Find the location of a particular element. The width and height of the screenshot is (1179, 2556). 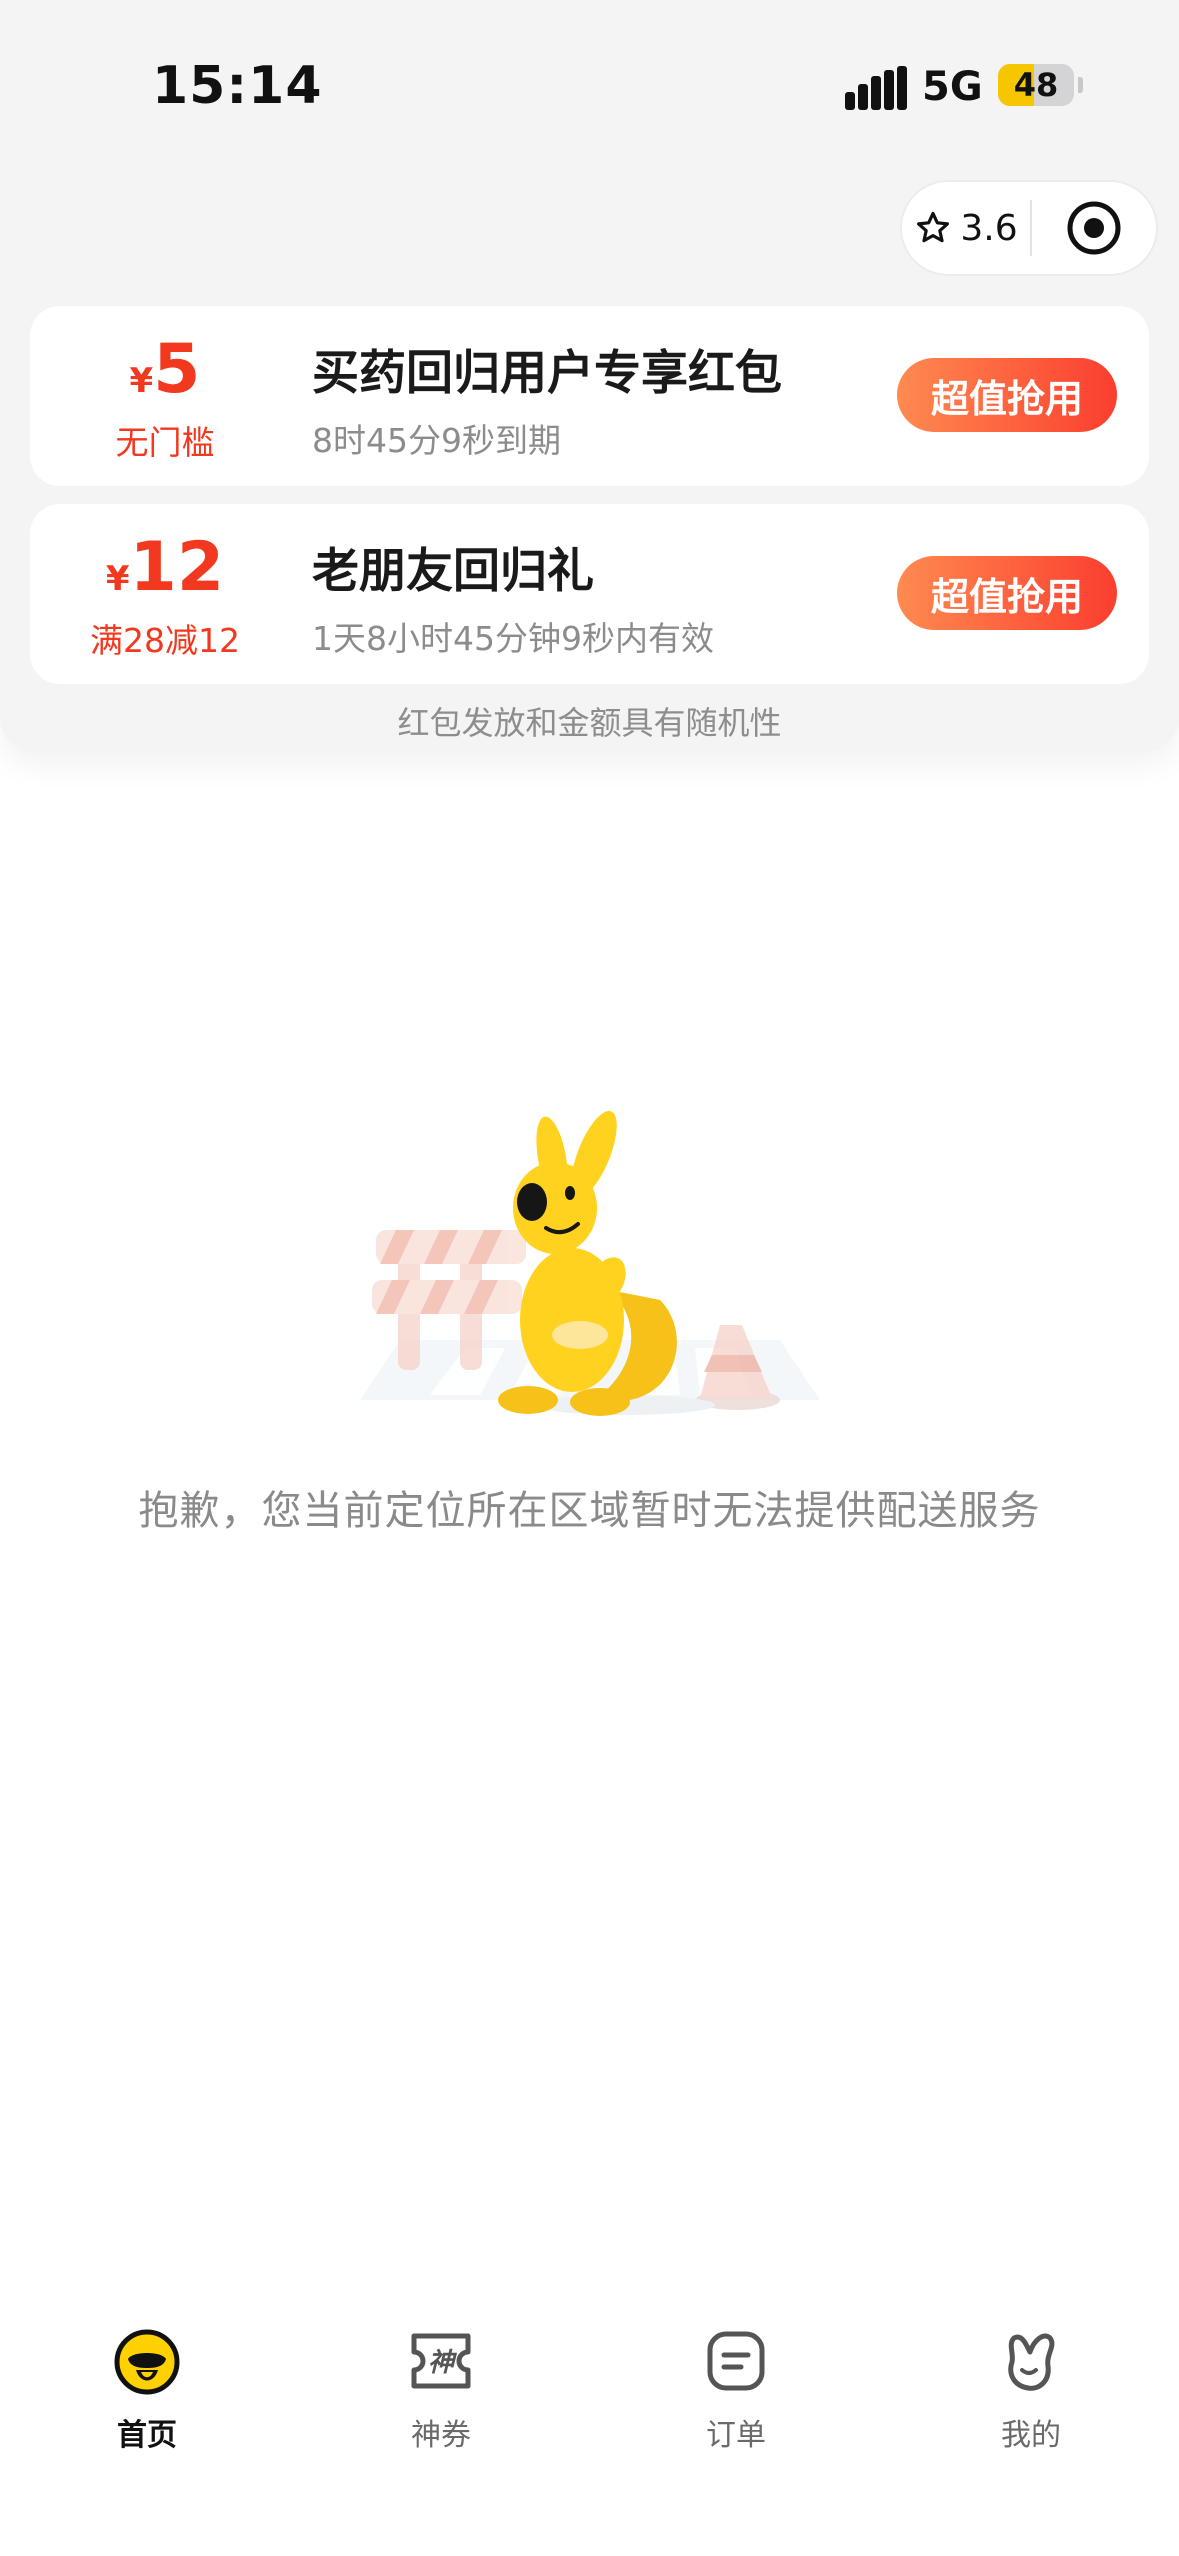

tab-orders: 订单 is located at coordinates (736, 2396).